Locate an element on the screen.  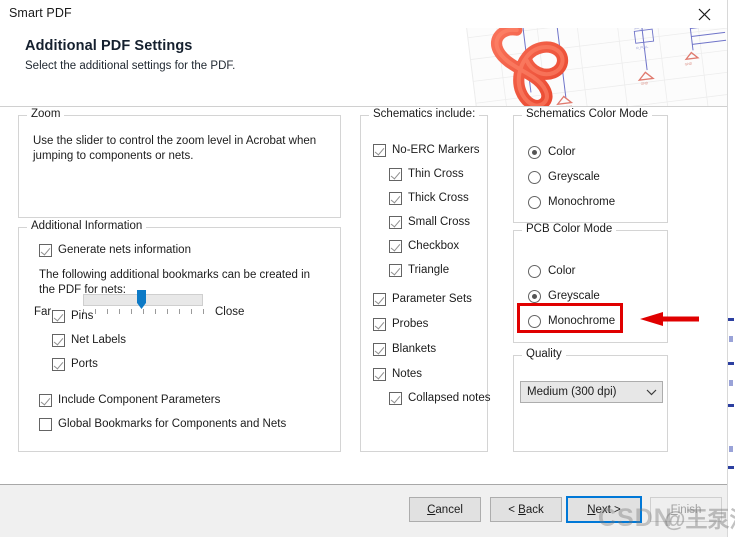
radio-pcb-greyscale: Greyscale is located at coordinates (564, 296).